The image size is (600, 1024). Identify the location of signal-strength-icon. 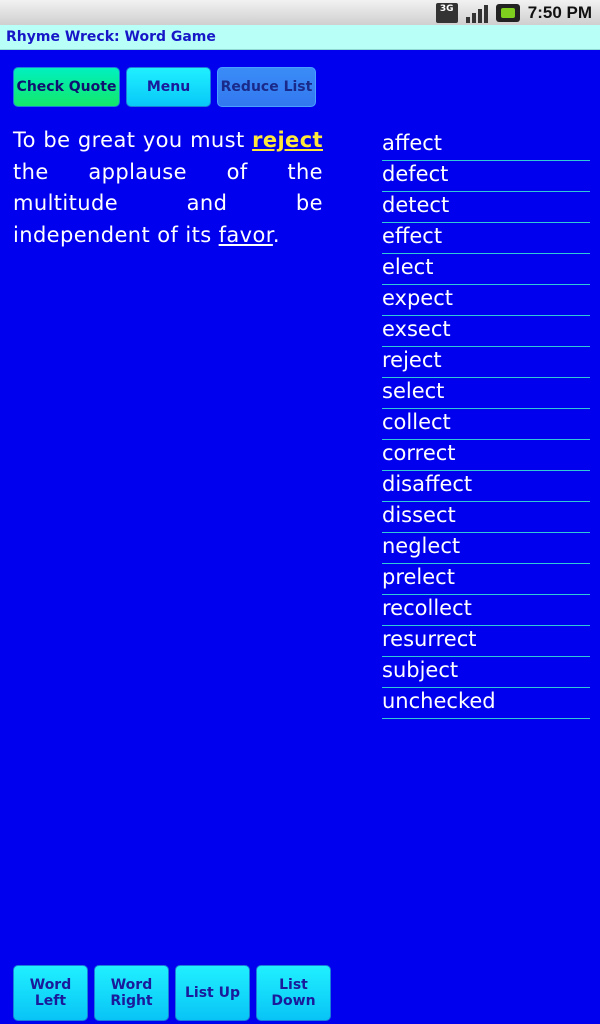
(476, 13).